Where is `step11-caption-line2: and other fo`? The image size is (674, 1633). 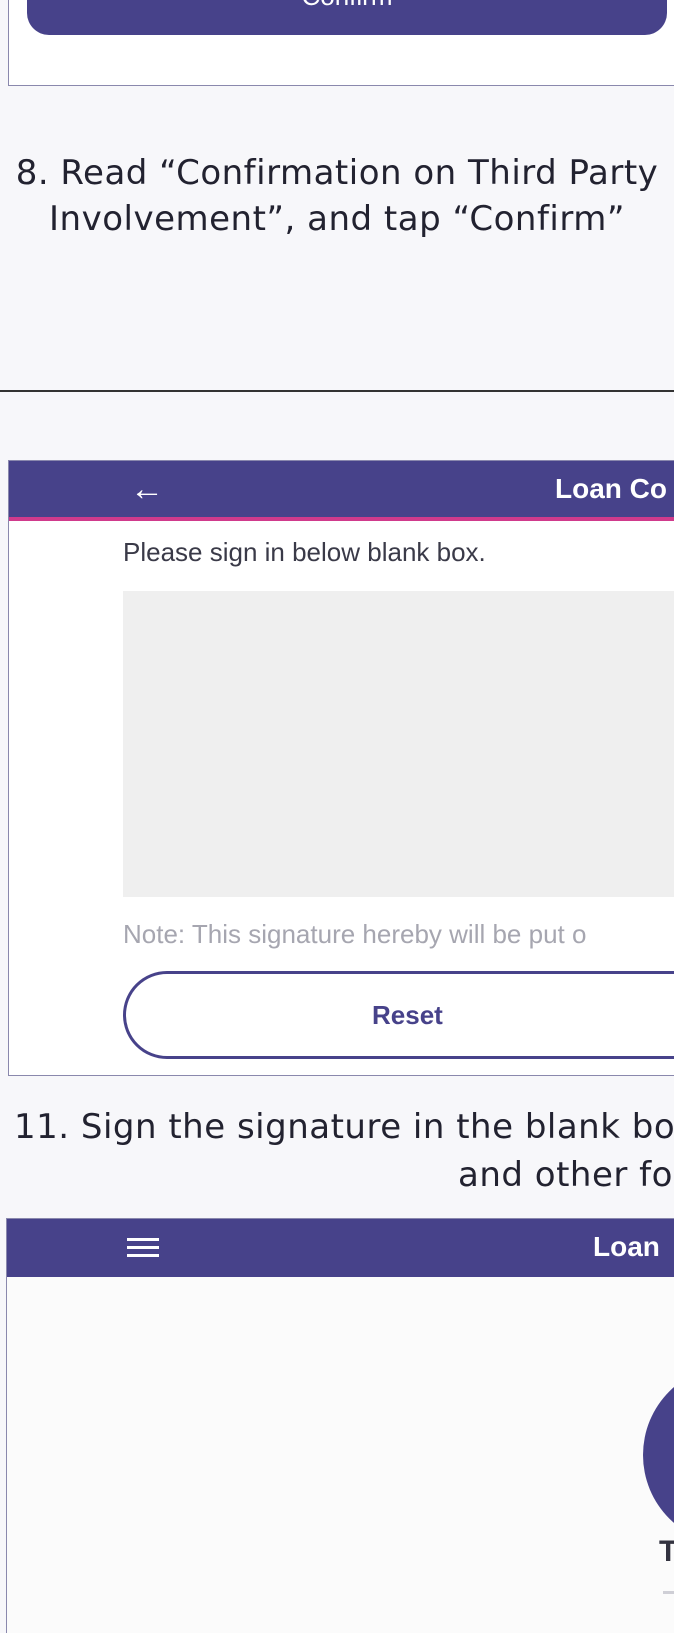
step11-caption-line2: and other fo is located at coordinates (565, 1175).